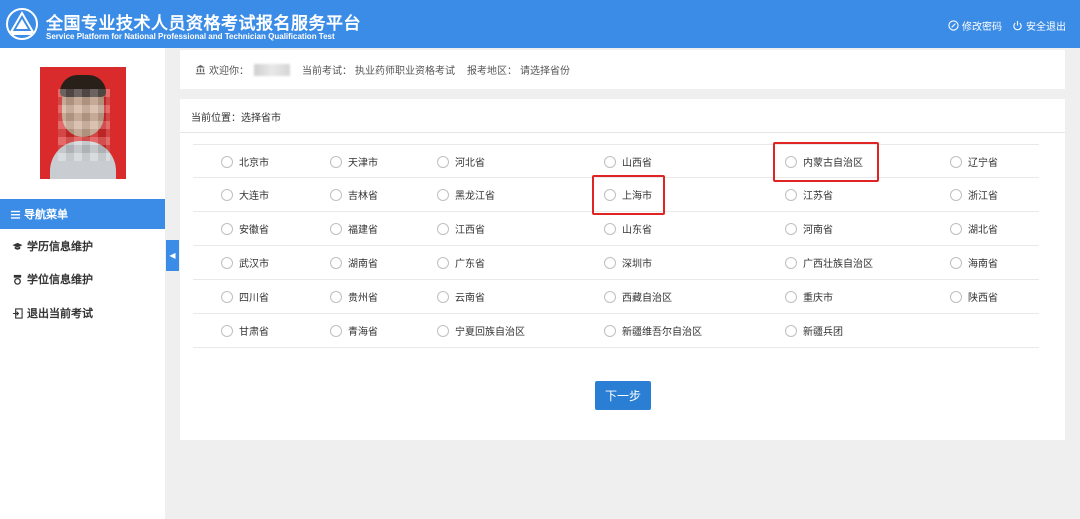  What do you see at coordinates (809, 194) in the screenshot?
I see `province-option: 江苏省` at bounding box center [809, 194].